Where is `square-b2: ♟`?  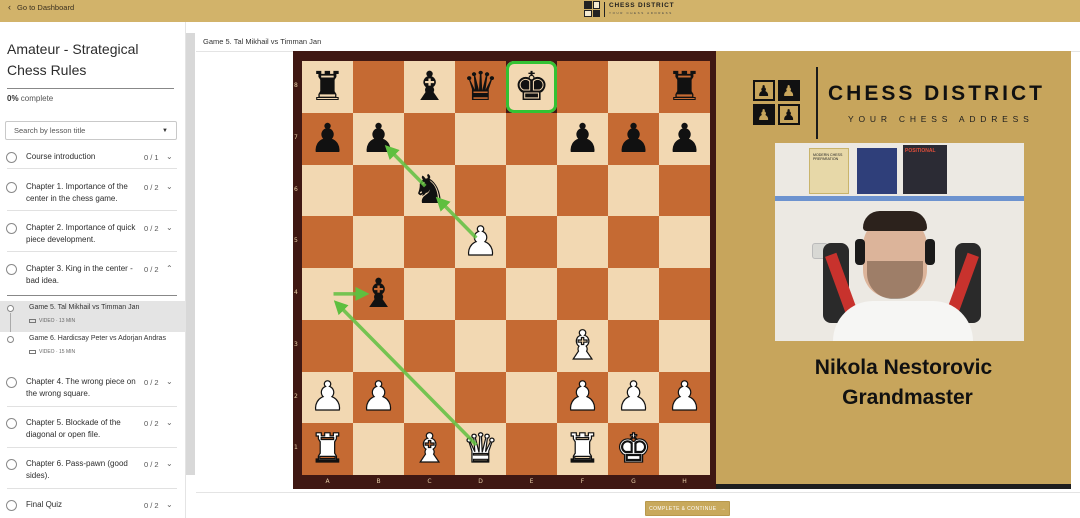
square-b2: ♟ is located at coordinates (378, 397).